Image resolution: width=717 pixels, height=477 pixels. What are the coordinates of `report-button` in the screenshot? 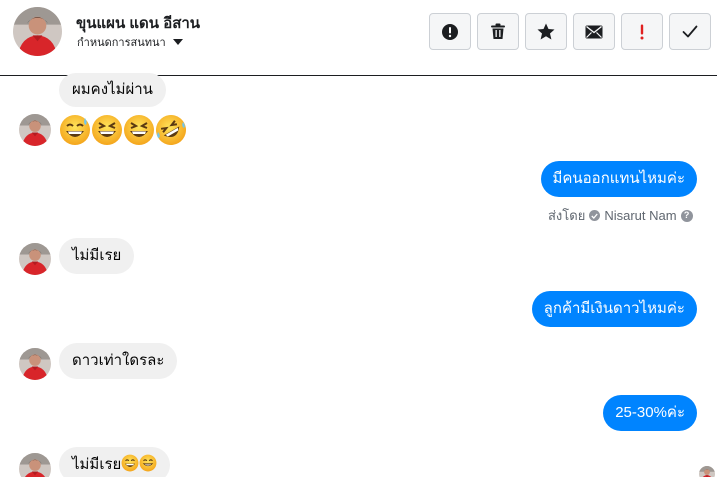 It's located at (450, 31).